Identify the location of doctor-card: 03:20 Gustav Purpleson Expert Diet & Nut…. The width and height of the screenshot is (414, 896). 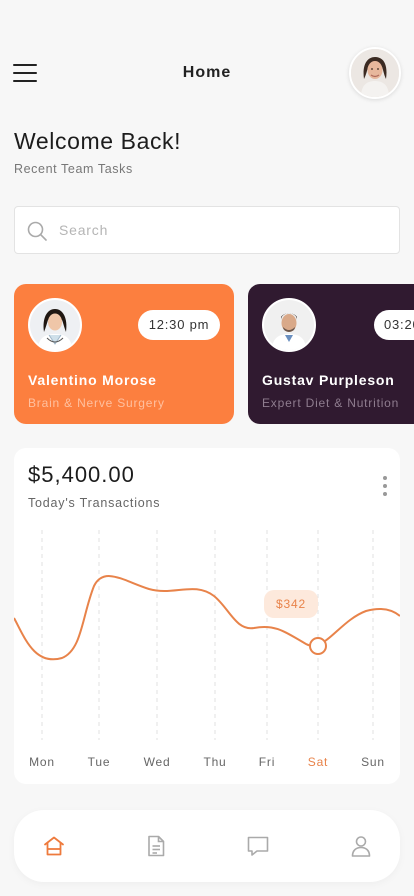
(331, 354).